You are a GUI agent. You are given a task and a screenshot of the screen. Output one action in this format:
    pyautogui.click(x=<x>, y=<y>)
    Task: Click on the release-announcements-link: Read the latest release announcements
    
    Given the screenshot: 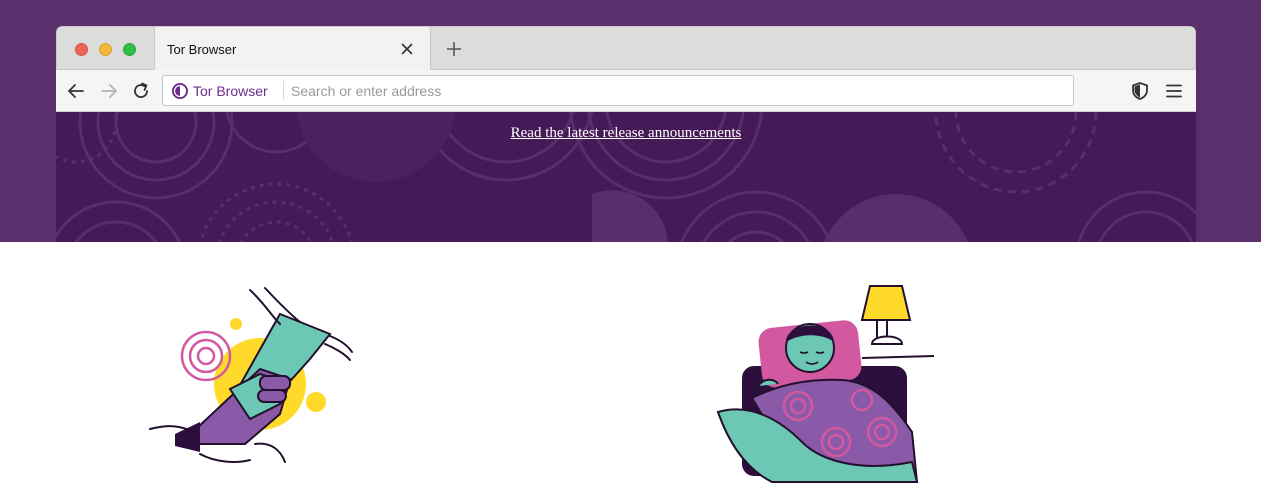 What is the action you would take?
    pyautogui.click(x=626, y=133)
    